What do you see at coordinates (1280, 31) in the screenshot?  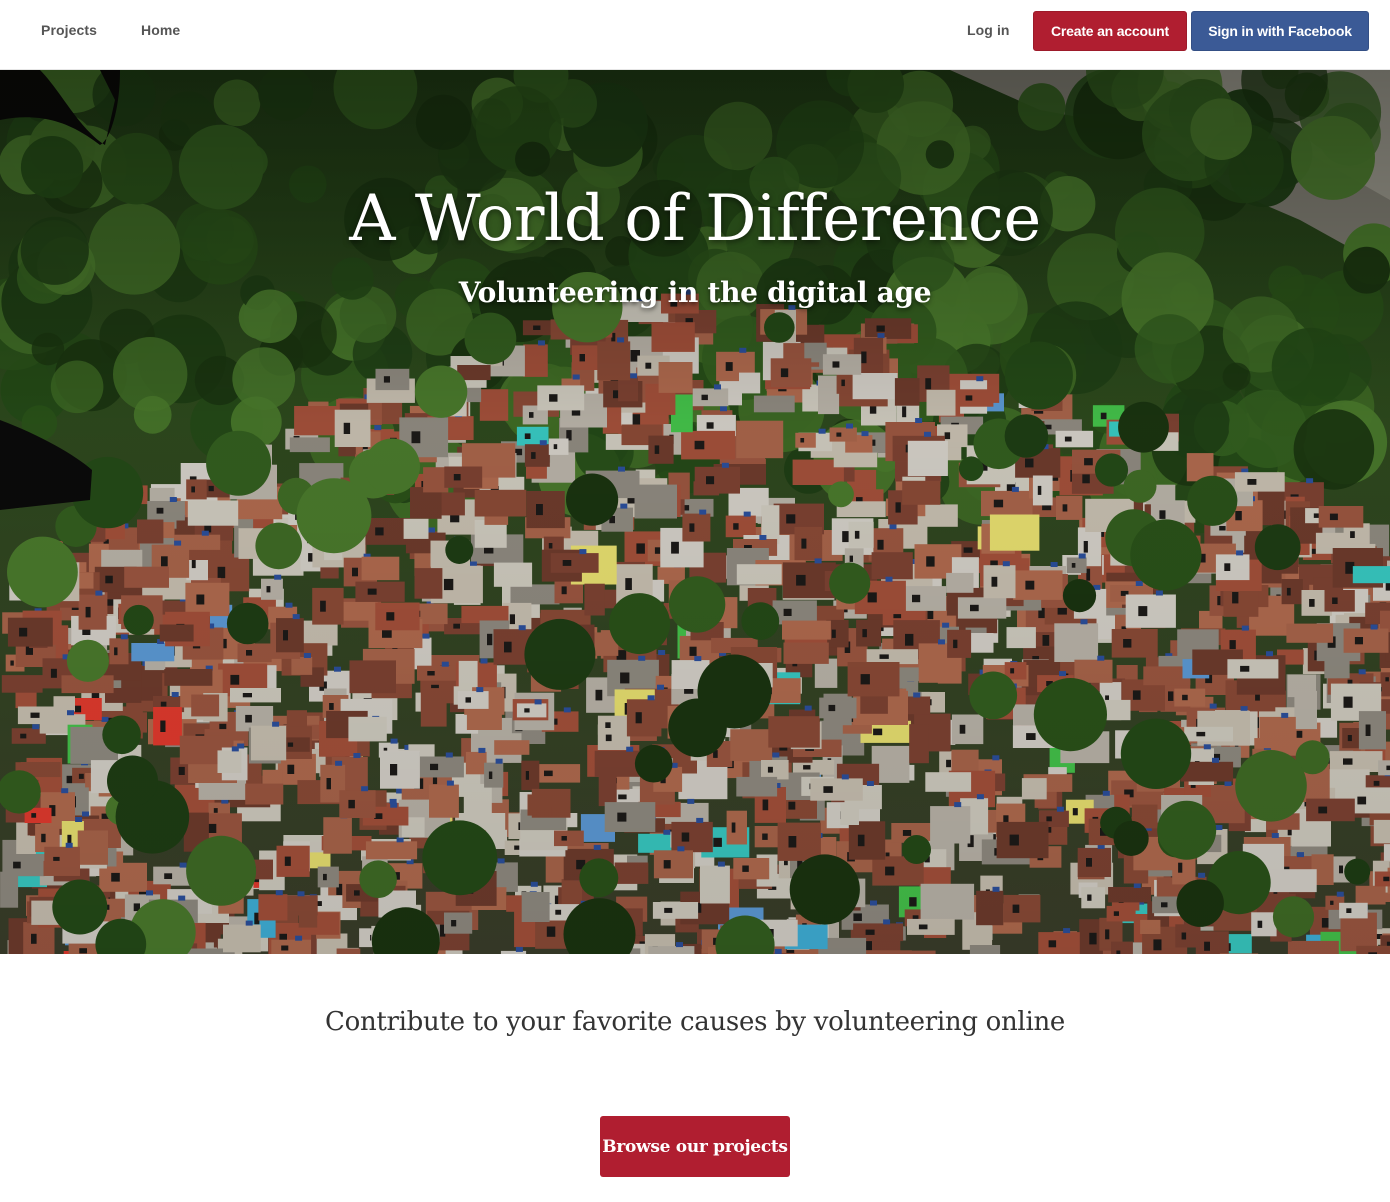 I see `facebook-signin-button: Sign in with Facebook` at bounding box center [1280, 31].